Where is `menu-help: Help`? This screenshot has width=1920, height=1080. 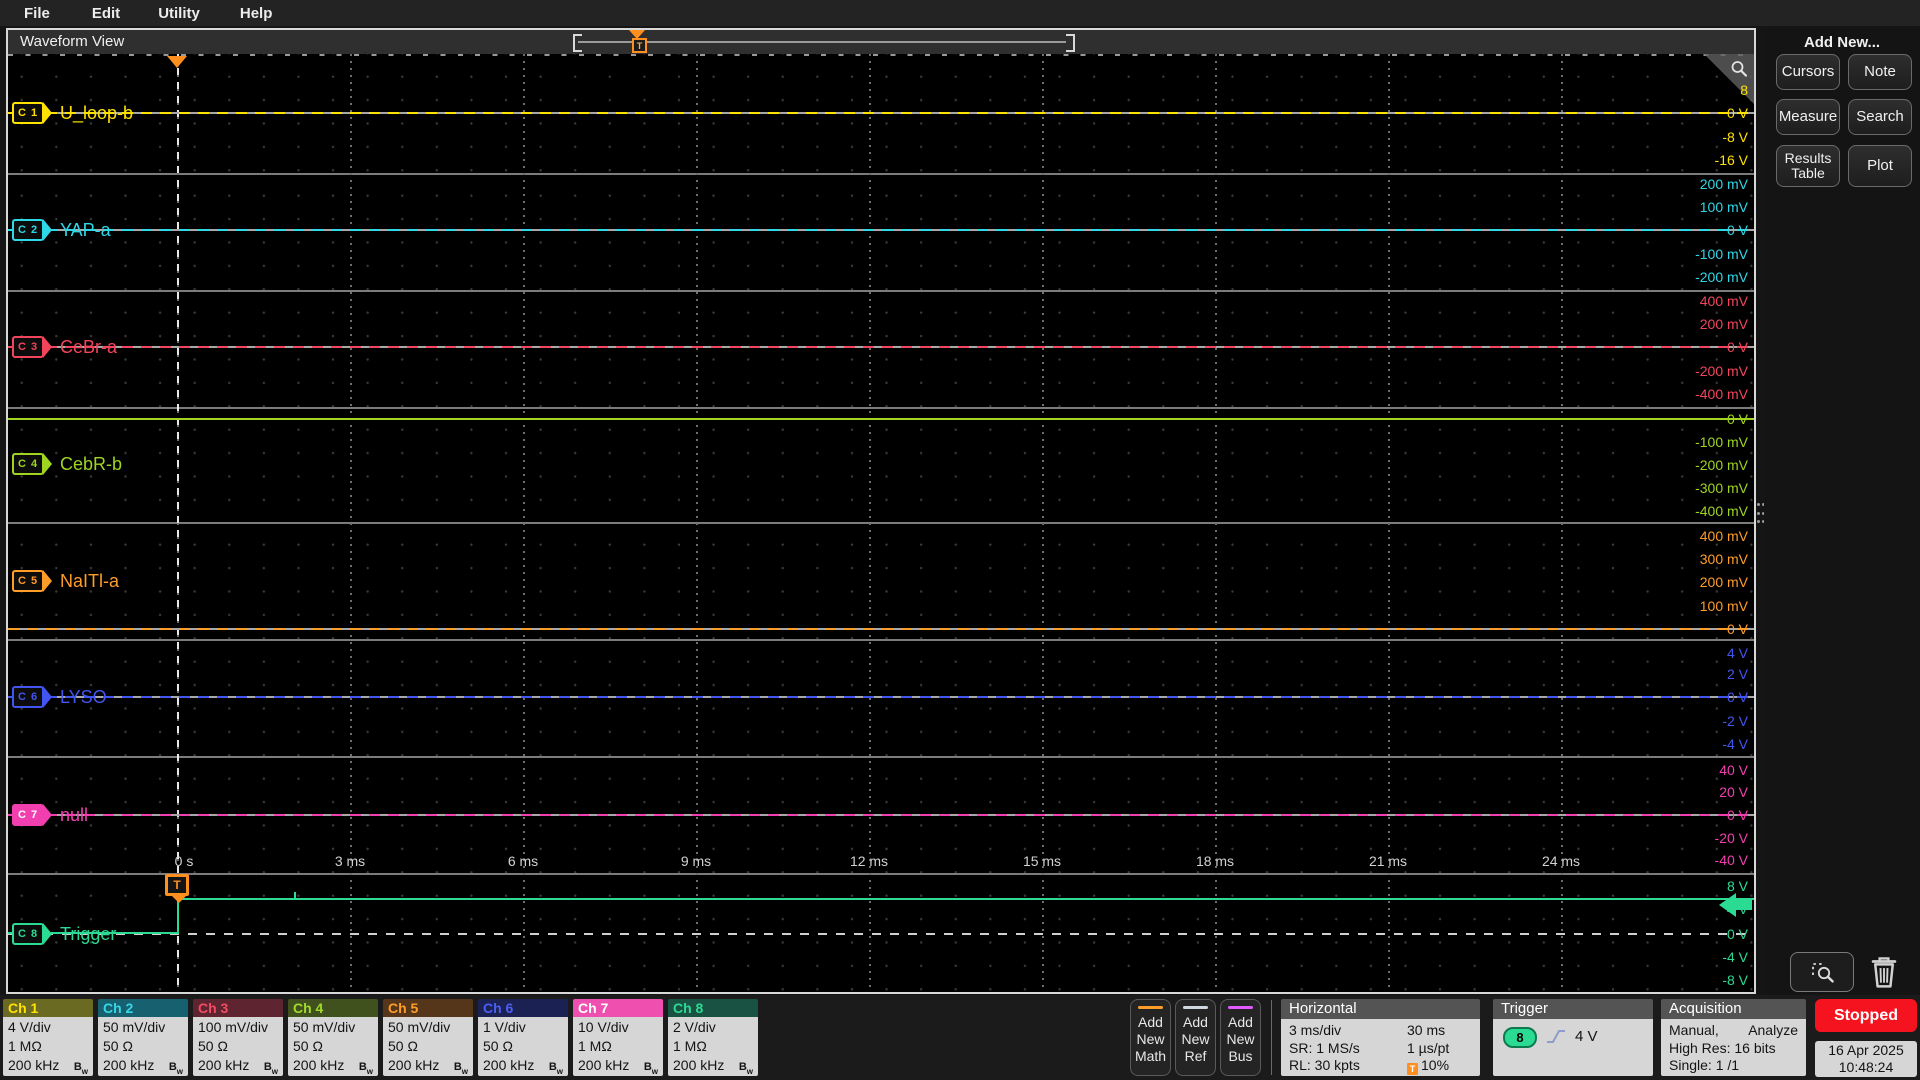
menu-help: Help is located at coordinates (256, 13).